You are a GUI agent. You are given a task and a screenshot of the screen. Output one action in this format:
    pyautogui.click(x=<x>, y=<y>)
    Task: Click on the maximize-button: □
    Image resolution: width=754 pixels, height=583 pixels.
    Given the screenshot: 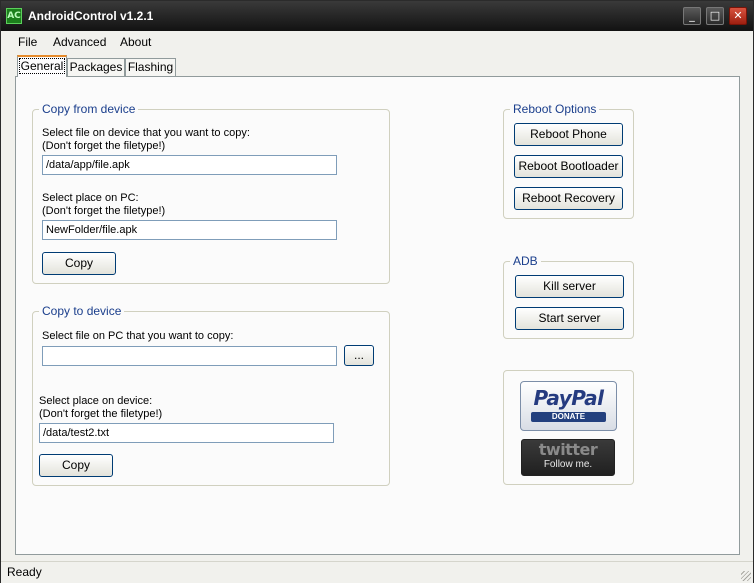 What is the action you would take?
    pyautogui.click(x=715, y=16)
    